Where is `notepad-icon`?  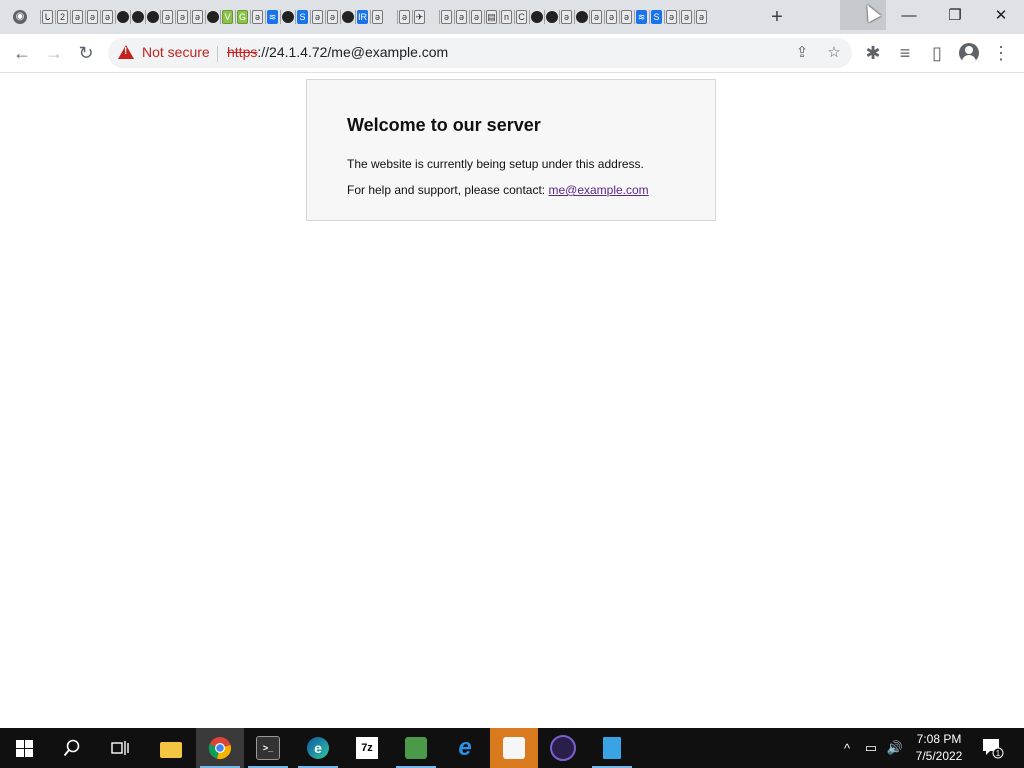 notepad-icon is located at coordinates (612, 748).